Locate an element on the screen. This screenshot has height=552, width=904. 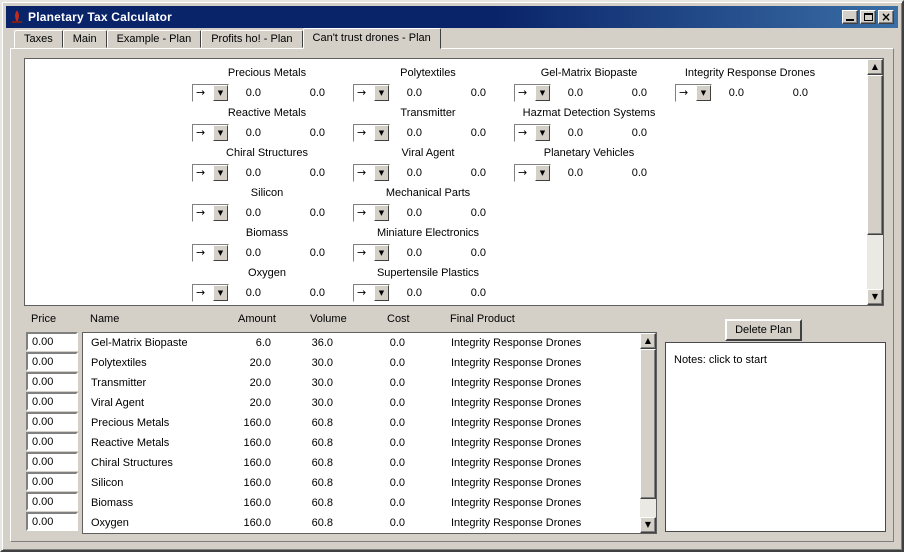
item-volume: 60.8 is located at coordinates (322, 463).